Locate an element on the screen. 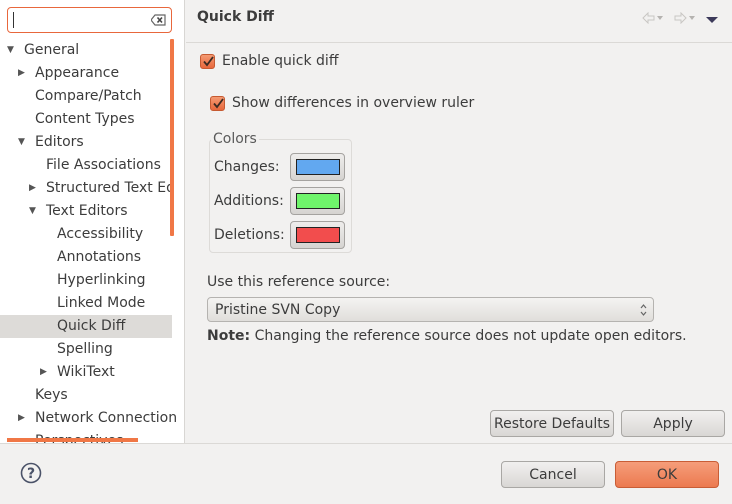 The image size is (732, 504). note-bold-label: Note: is located at coordinates (229, 336).